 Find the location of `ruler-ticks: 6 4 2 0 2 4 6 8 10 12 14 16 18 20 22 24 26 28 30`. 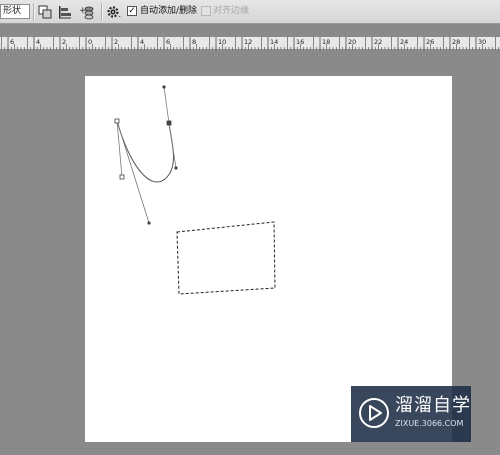

ruler-ticks: 6 4 2 0 2 4 6 8 10 12 14 16 18 20 22 24 26 28 30 is located at coordinates (250, 43).